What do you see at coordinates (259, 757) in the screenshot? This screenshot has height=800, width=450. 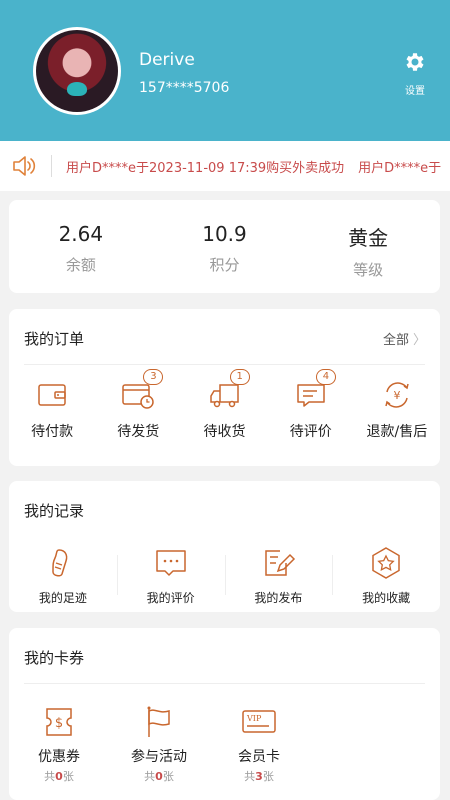 I see `coupon-label: 会员卡` at bounding box center [259, 757].